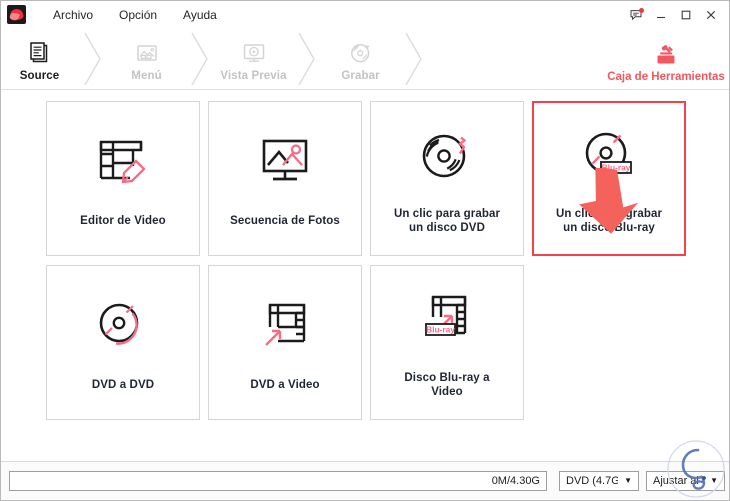  What do you see at coordinates (711, 15) in the screenshot?
I see `close-icon` at bounding box center [711, 15].